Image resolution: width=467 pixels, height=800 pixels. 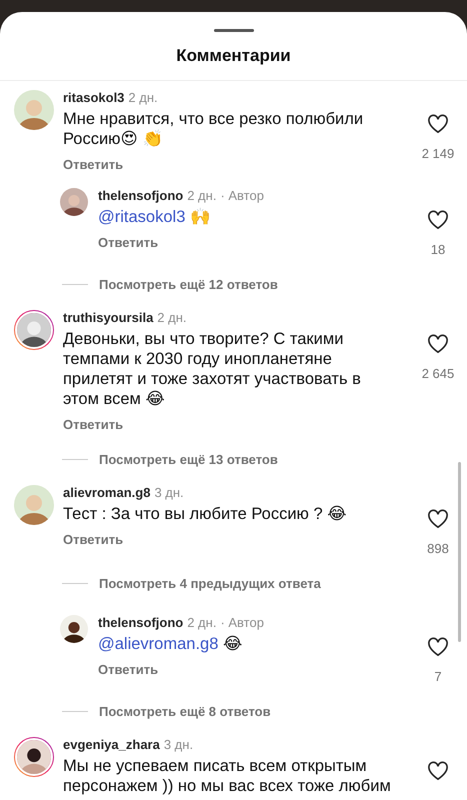 I want to click on drag-handle, so click(x=234, y=30).